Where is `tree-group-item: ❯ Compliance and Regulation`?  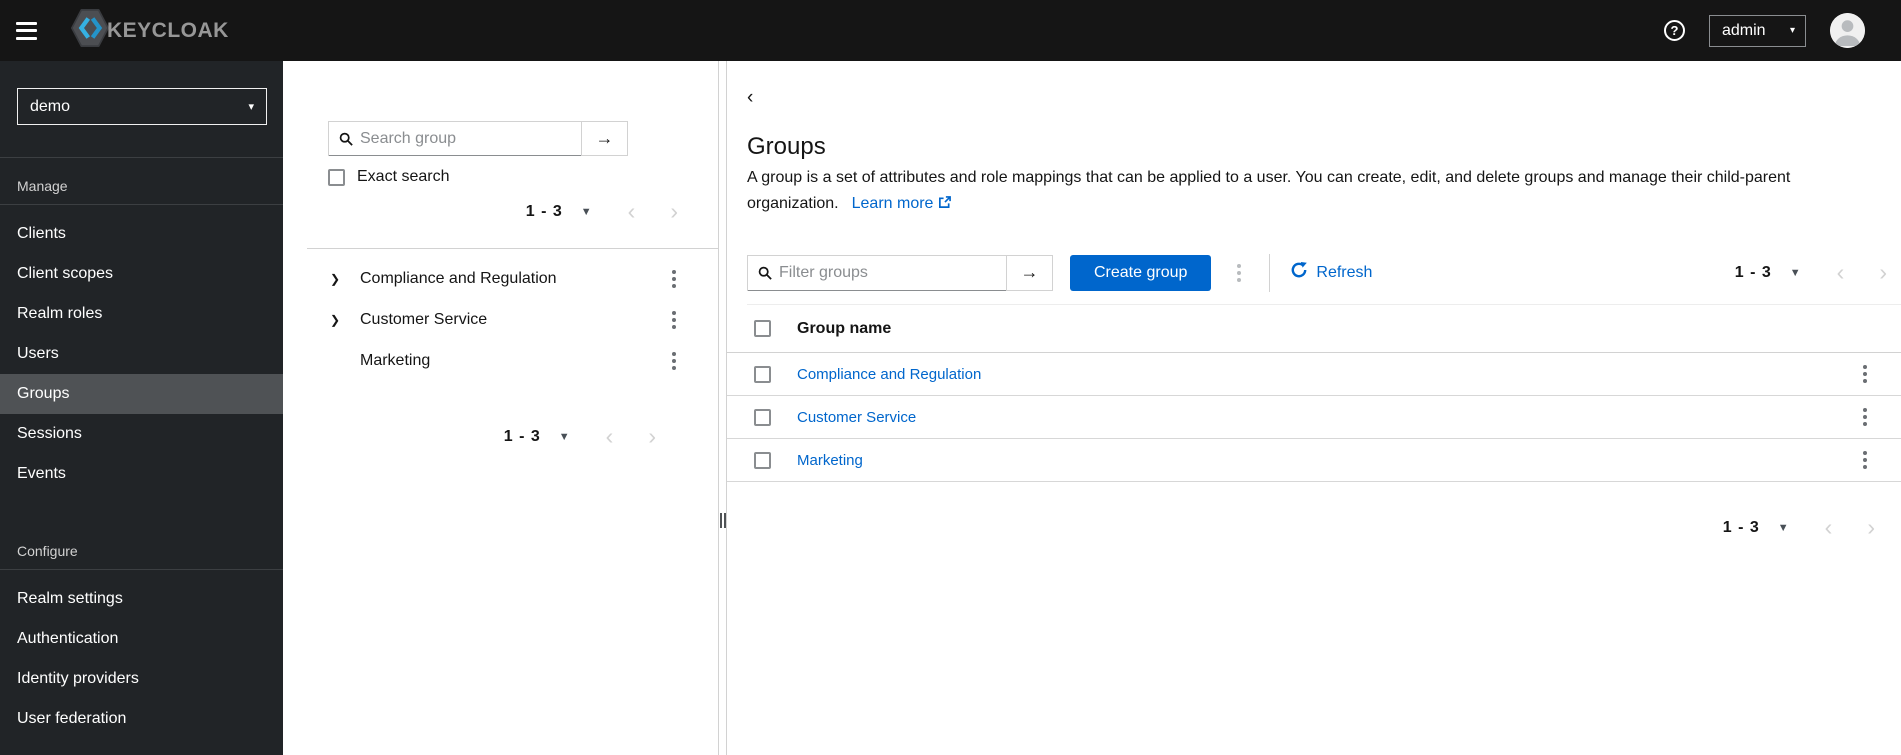 tree-group-item: ❯ Compliance and Regulation is located at coordinates (500, 278).